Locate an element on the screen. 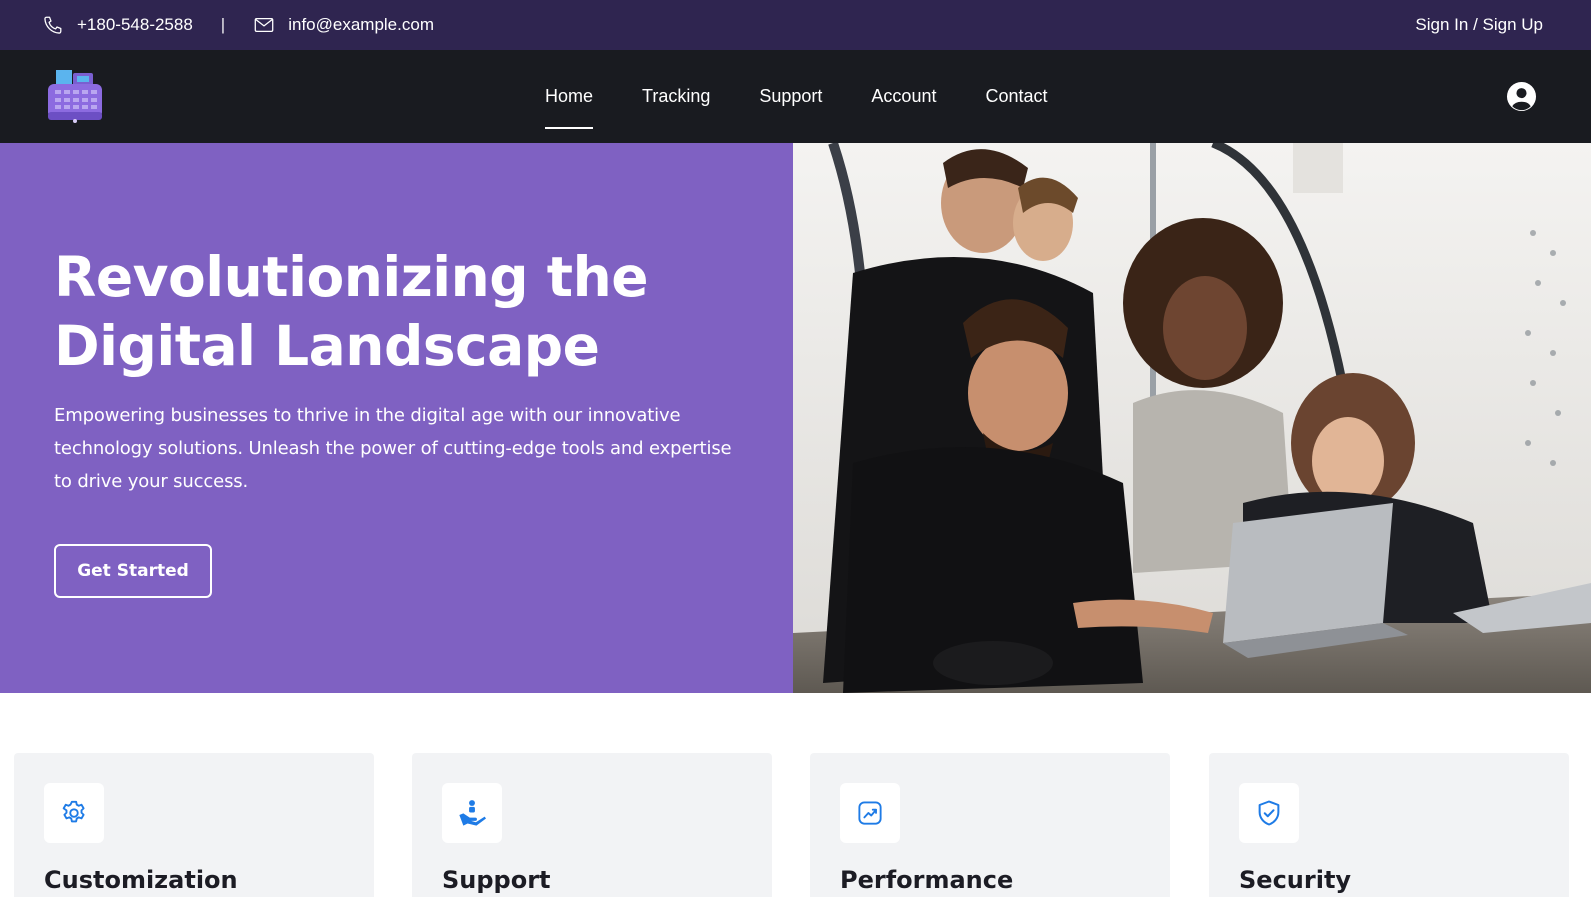 This screenshot has height=897, width=1591. hero-title: Revolutionizing the Digital Landscape is located at coordinates (404, 312).